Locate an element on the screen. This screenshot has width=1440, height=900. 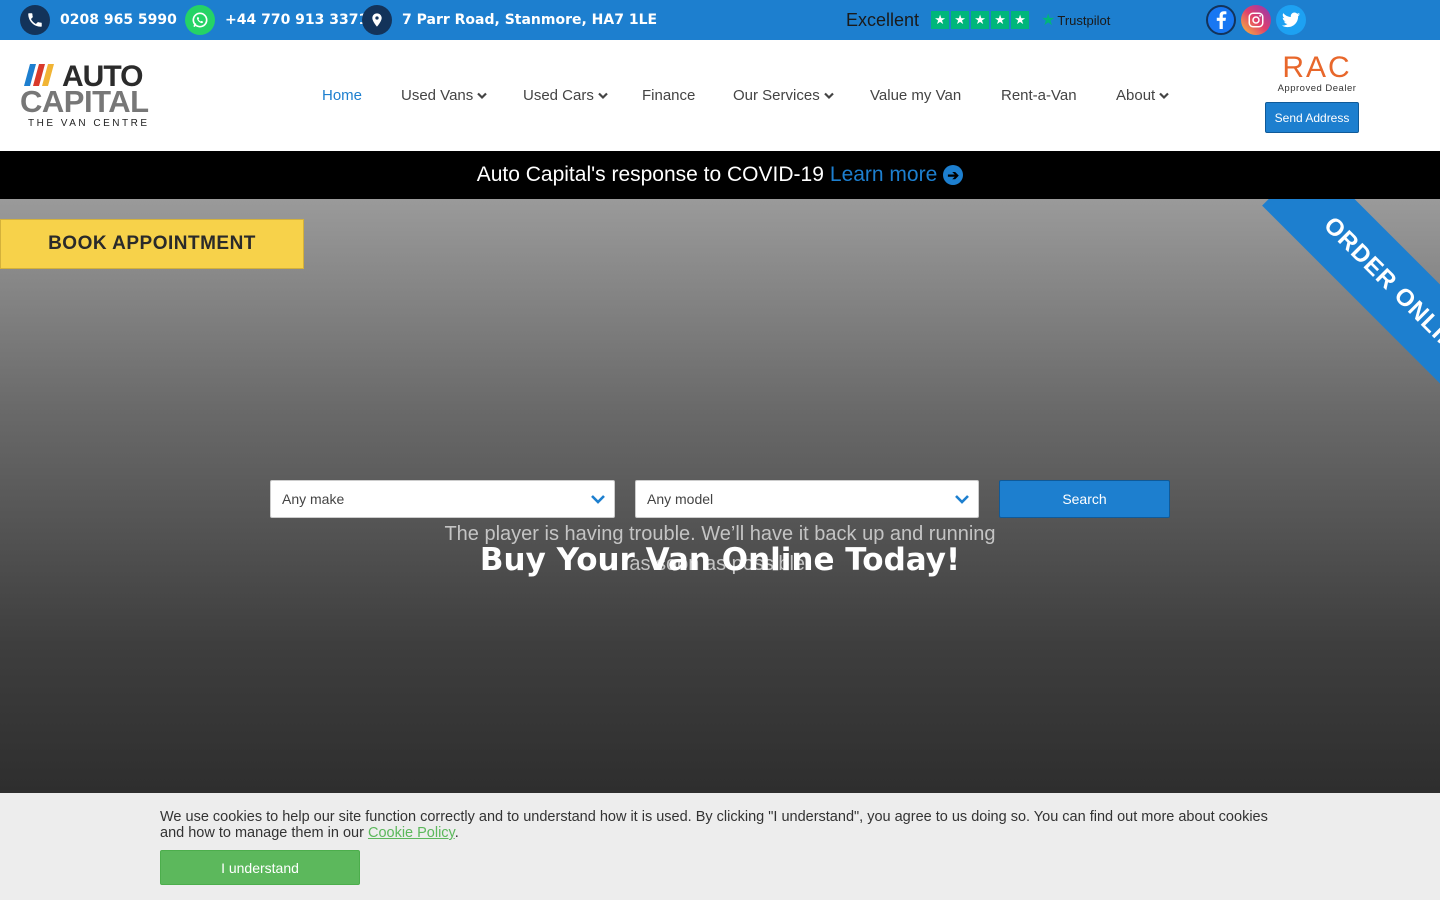
make-select: Any make is located at coordinates (442, 499).